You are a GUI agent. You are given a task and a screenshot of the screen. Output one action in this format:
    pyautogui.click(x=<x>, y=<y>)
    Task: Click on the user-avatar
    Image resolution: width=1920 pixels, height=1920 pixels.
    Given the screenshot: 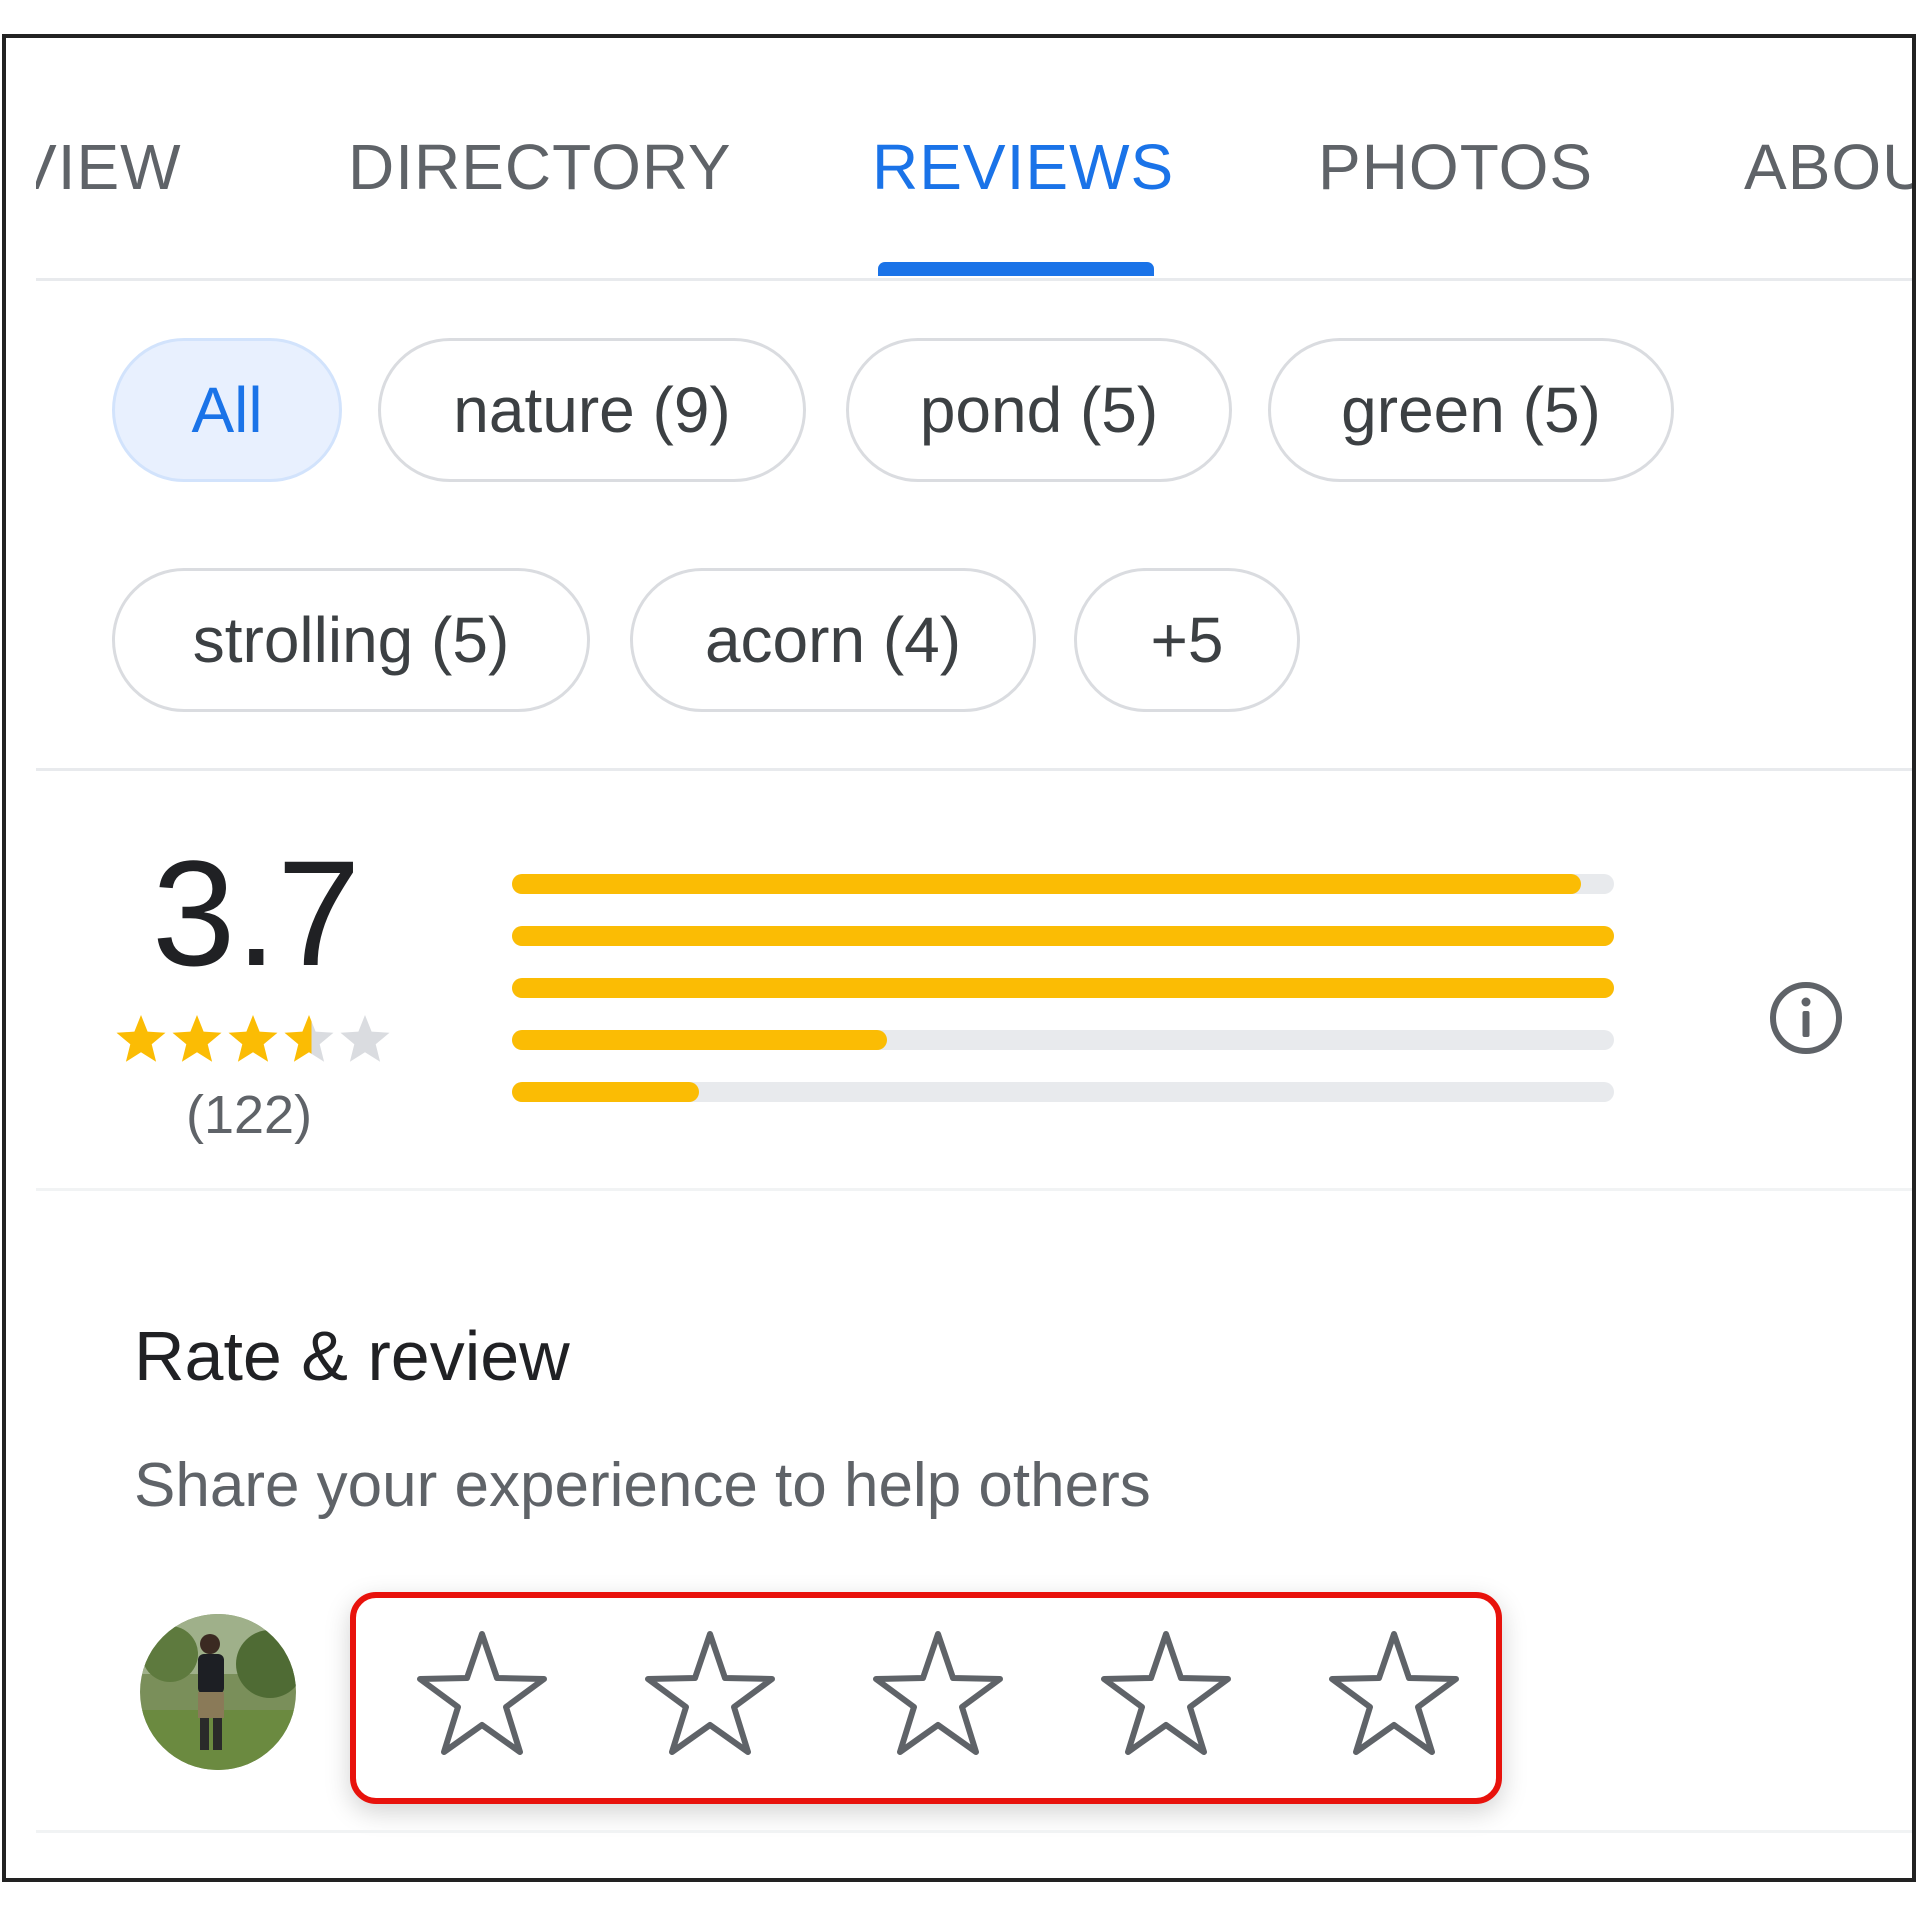 What is the action you would take?
    pyautogui.click(x=218, y=1692)
    